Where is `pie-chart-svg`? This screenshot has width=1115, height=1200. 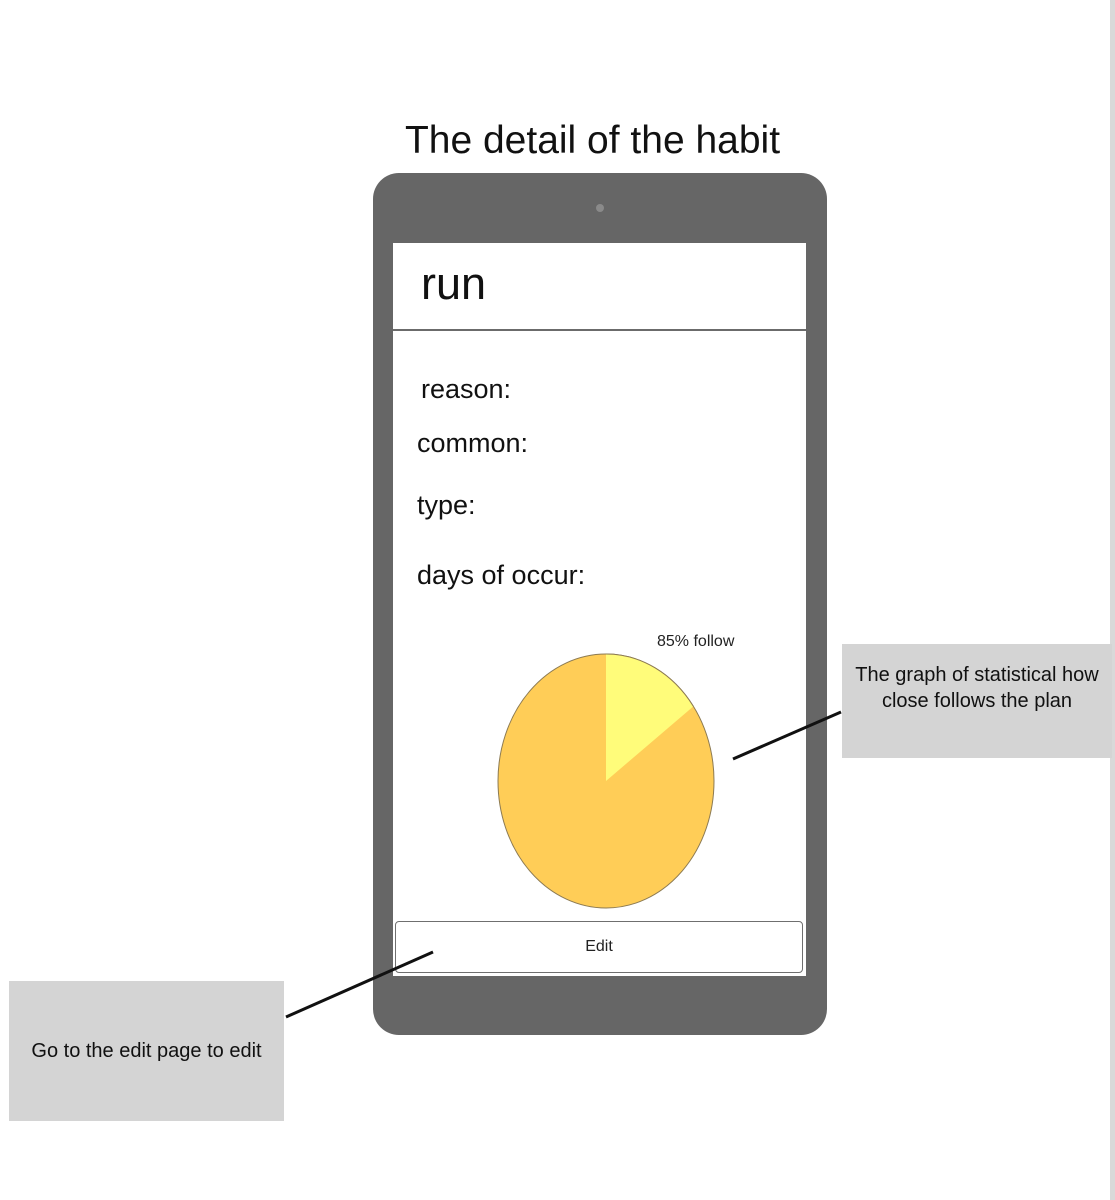
pie-chart-svg is located at coordinates (606, 781).